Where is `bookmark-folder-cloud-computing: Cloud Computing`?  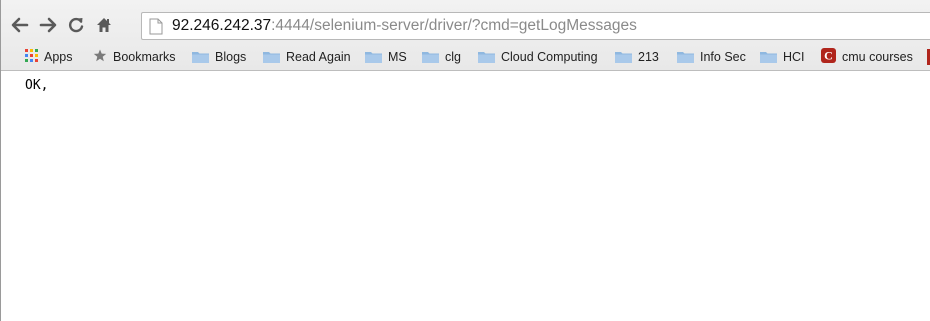 bookmark-folder-cloud-computing: Cloud Computing is located at coordinates (538, 57).